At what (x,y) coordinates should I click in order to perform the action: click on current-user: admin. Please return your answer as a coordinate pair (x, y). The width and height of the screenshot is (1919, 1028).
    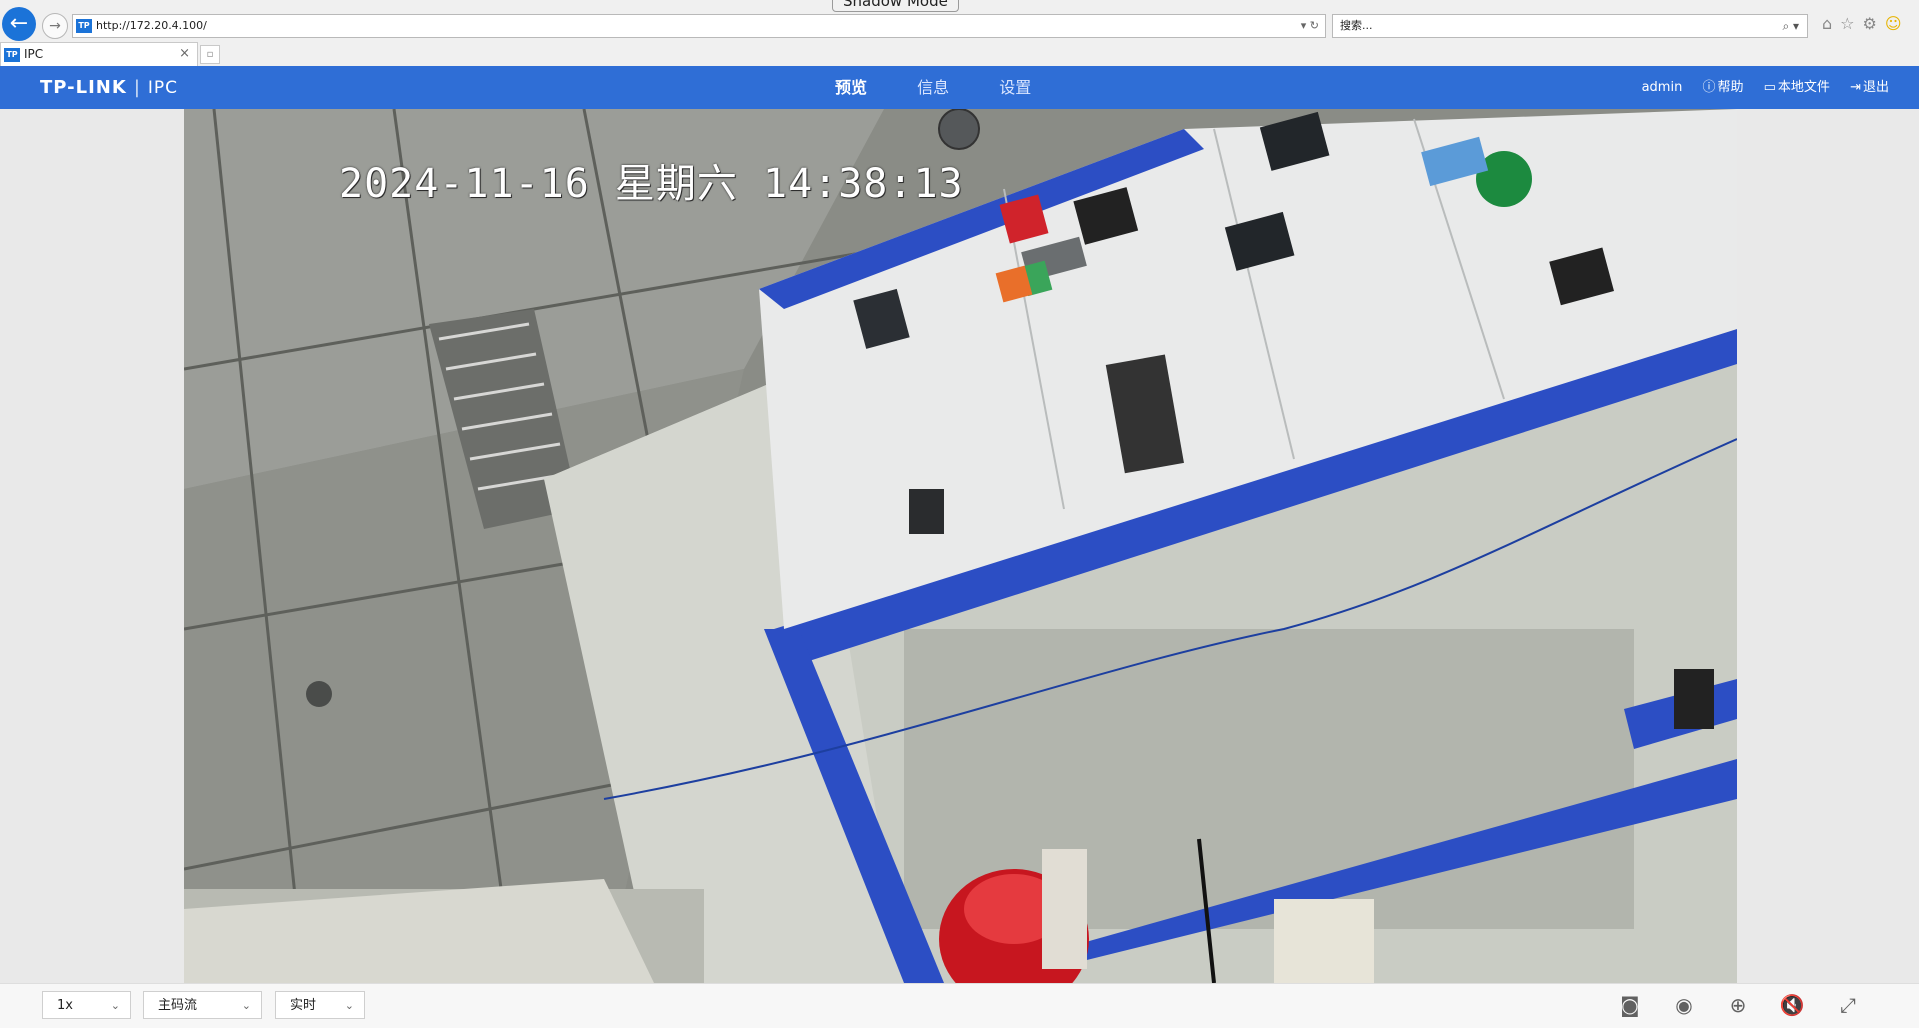
    Looking at the image, I should click on (1662, 87).